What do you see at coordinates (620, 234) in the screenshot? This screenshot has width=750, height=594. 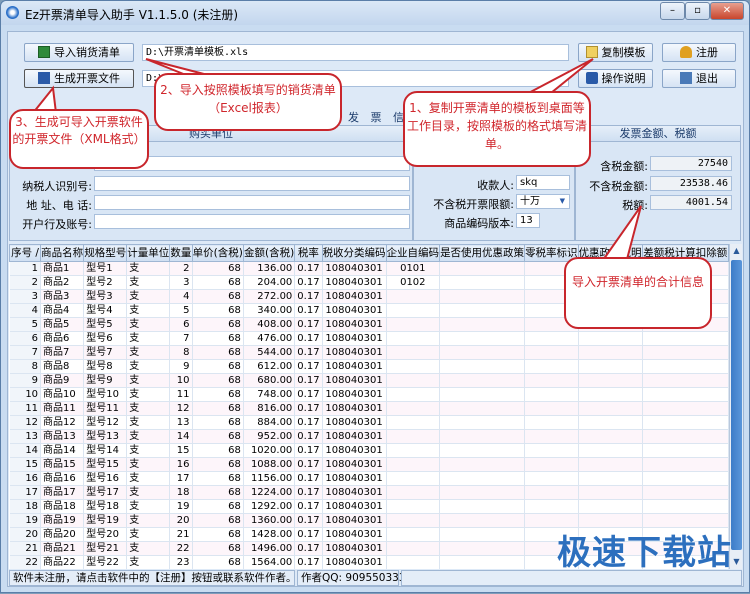 I see `callout4-pointer` at bounding box center [620, 234].